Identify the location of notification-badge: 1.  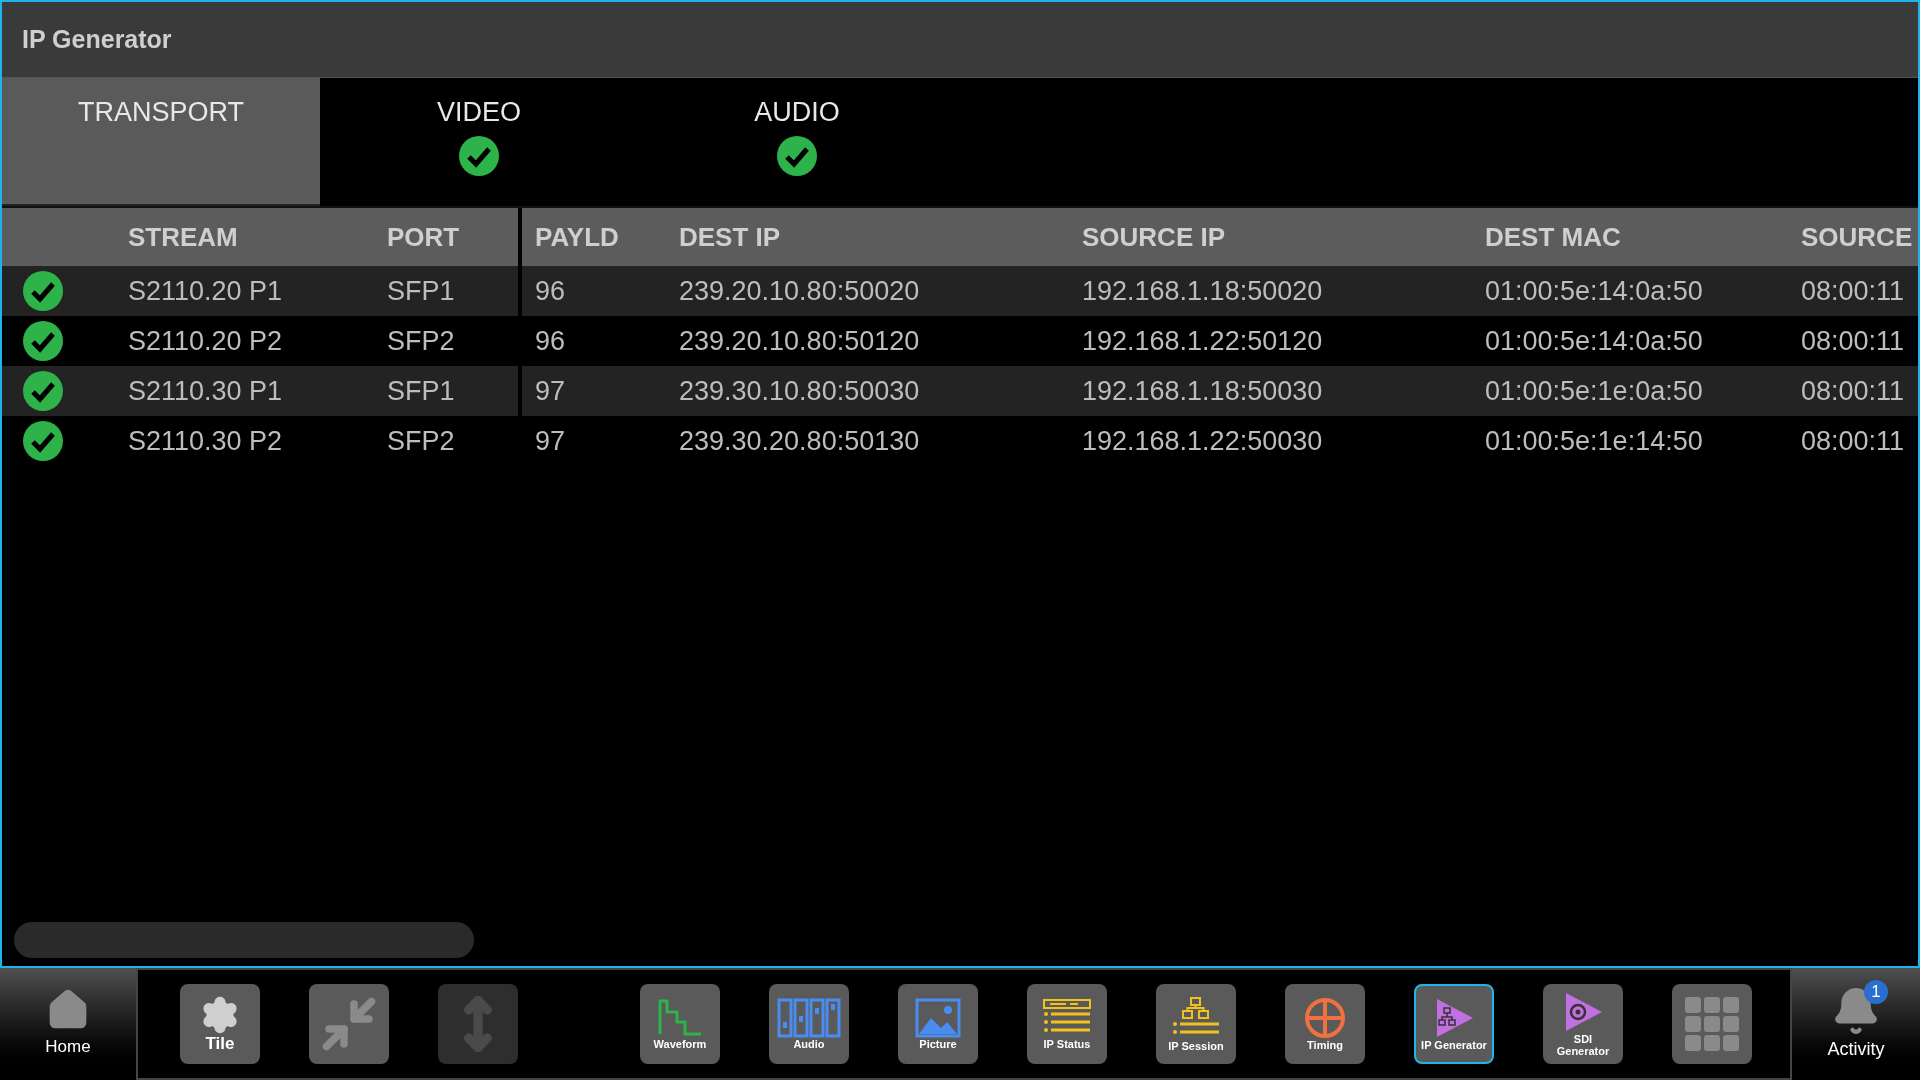
(1876, 992).